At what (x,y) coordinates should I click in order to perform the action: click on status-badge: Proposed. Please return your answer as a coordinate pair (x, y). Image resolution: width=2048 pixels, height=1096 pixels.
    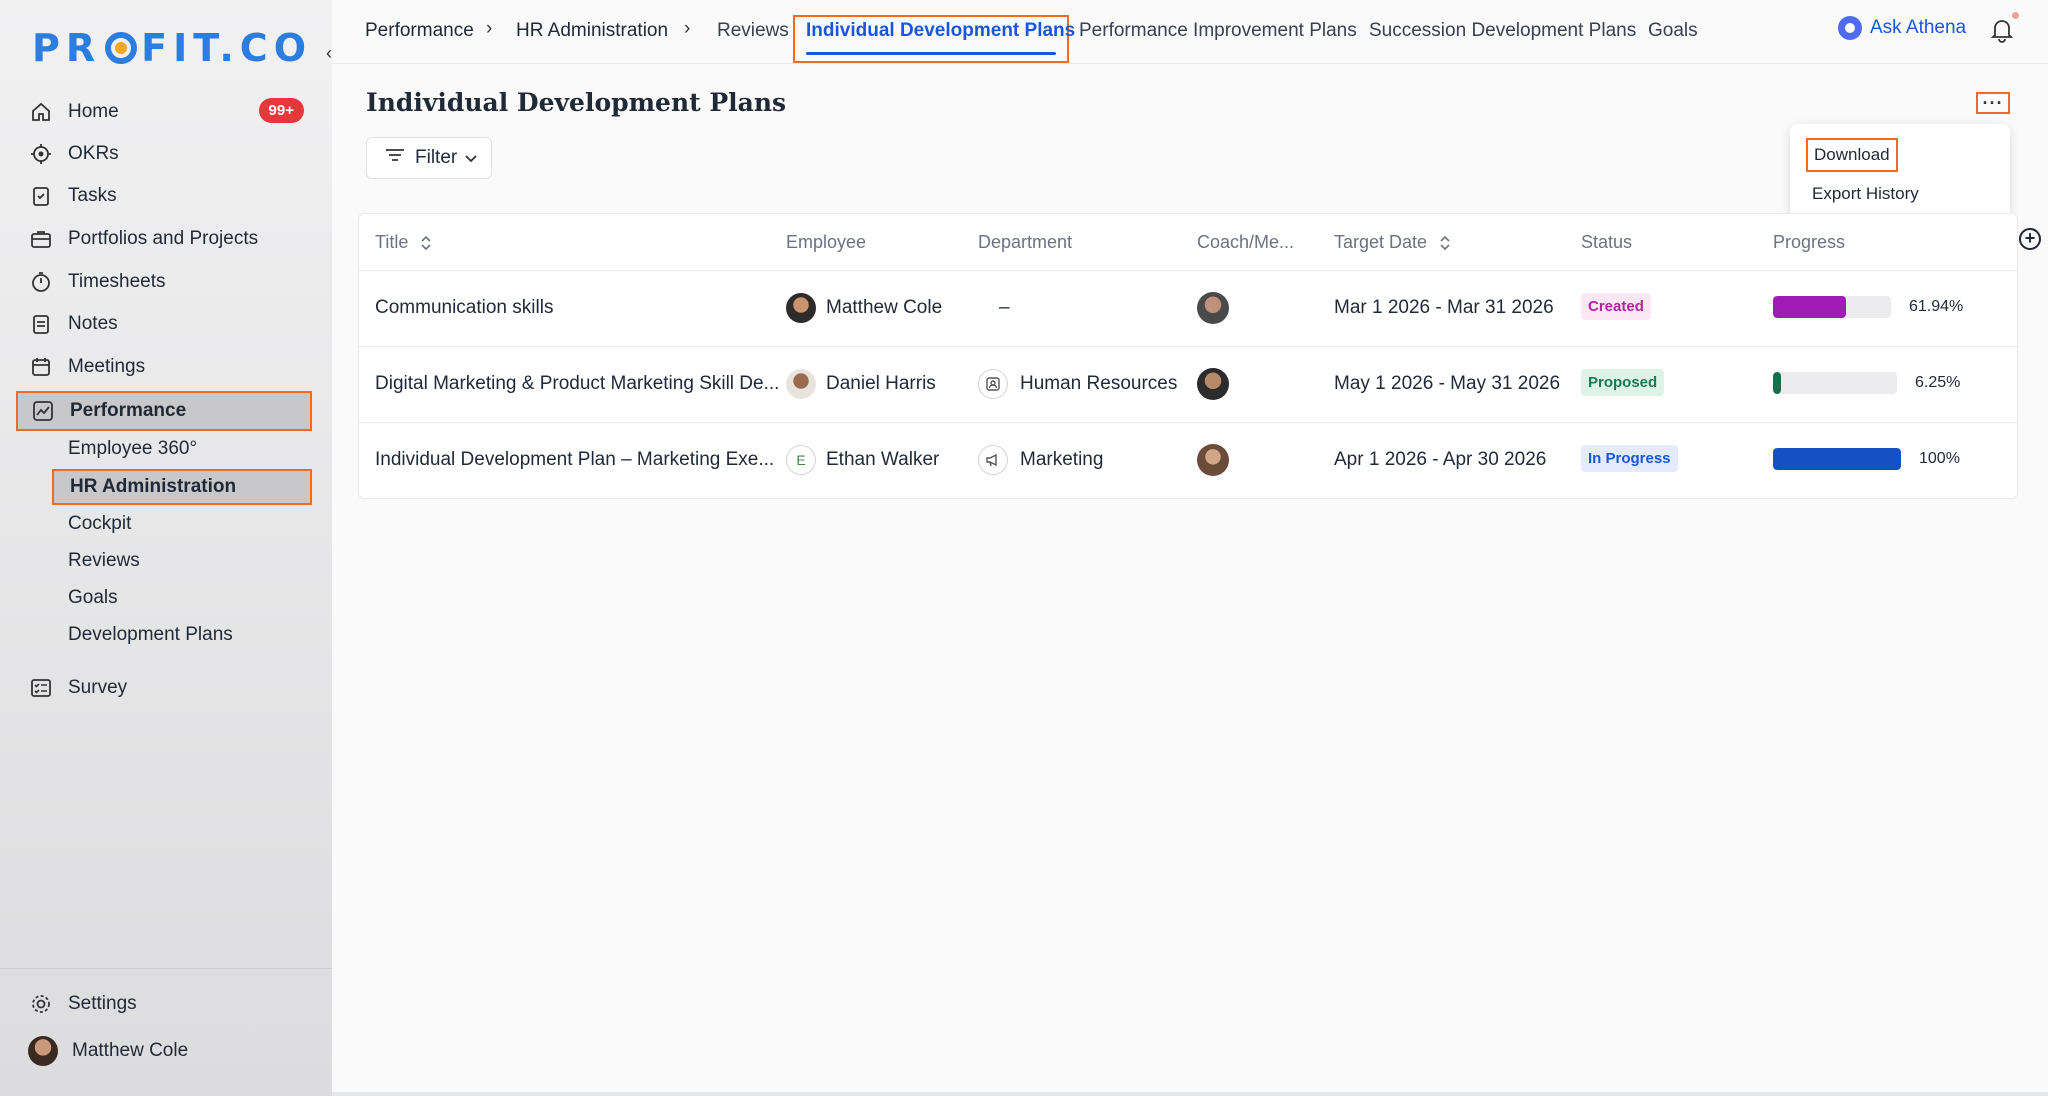
    Looking at the image, I should click on (1623, 382).